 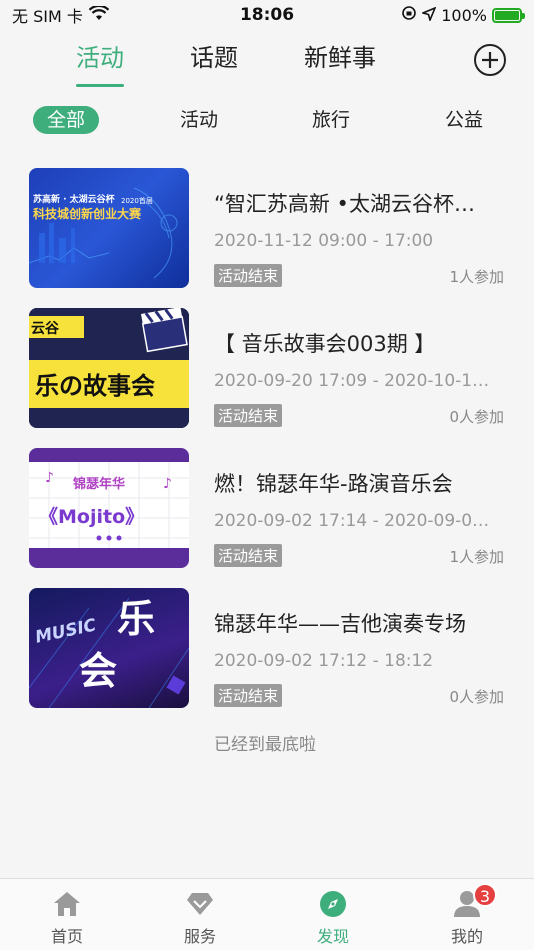 What do you see at coordinates (466, 936) in the screenshot?
I see `nav-mine-label: 我的` at bounding box center [466, 936].